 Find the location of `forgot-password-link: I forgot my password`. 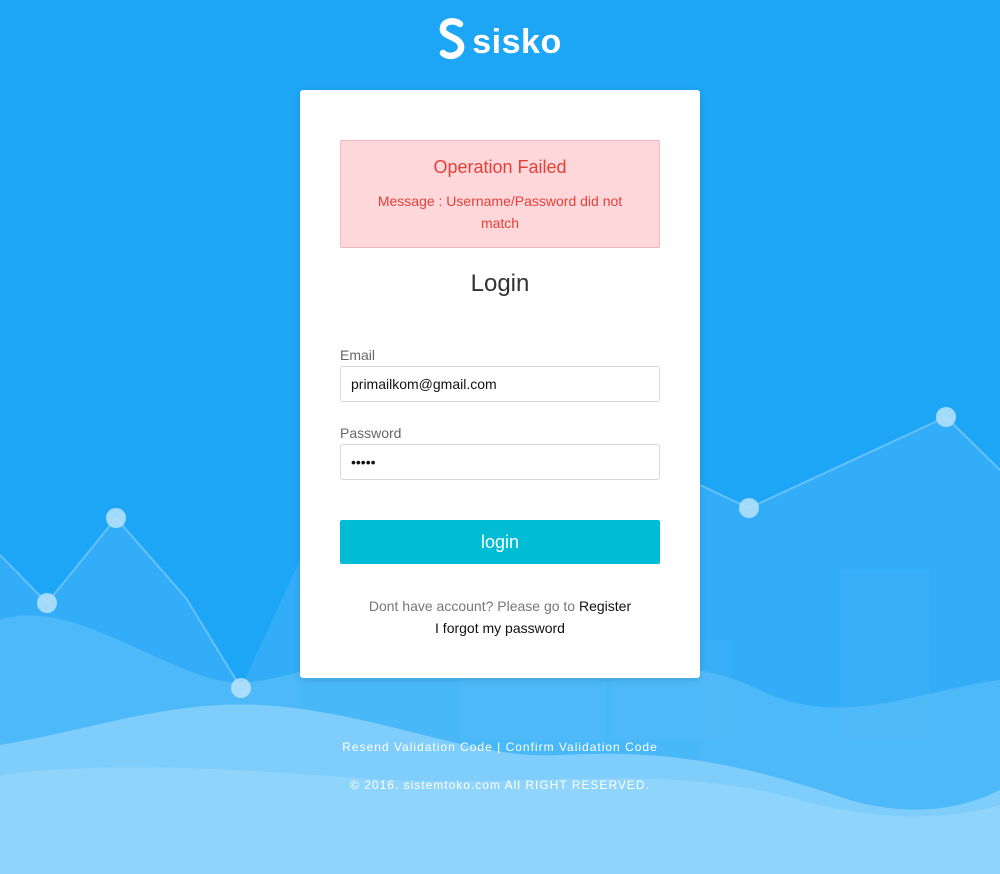

forgot-password-link: I forgot my password is located at coordinates (500, 628).